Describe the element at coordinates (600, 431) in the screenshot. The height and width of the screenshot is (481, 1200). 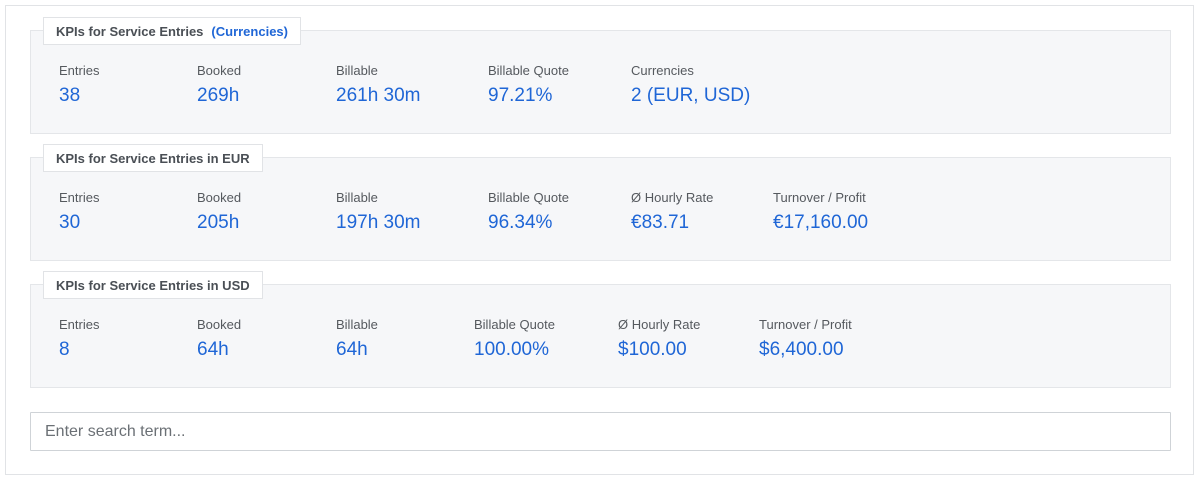
I see `search-input` at that location.